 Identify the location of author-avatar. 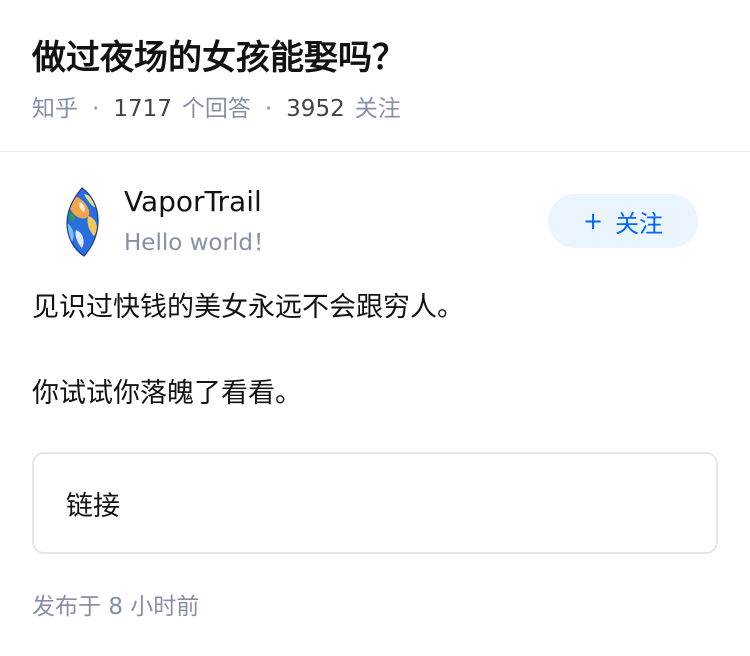
(82, 222).